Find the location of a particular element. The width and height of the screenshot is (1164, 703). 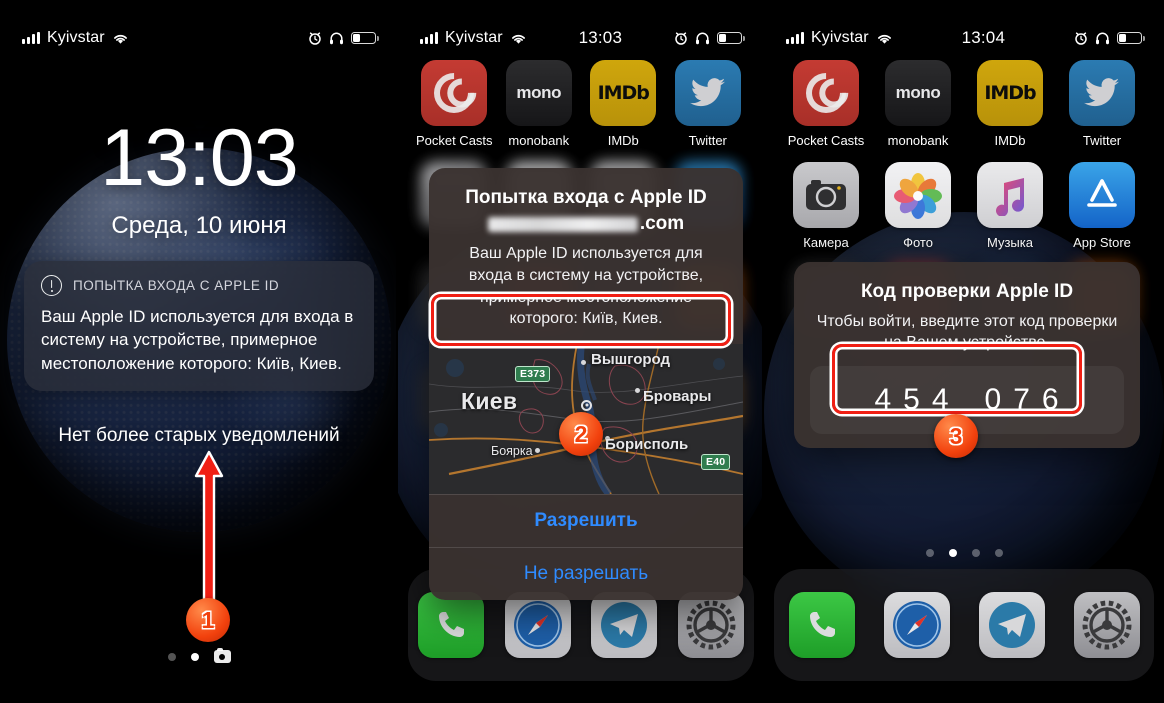

twitter-icon is located at coordinates (707, 93).